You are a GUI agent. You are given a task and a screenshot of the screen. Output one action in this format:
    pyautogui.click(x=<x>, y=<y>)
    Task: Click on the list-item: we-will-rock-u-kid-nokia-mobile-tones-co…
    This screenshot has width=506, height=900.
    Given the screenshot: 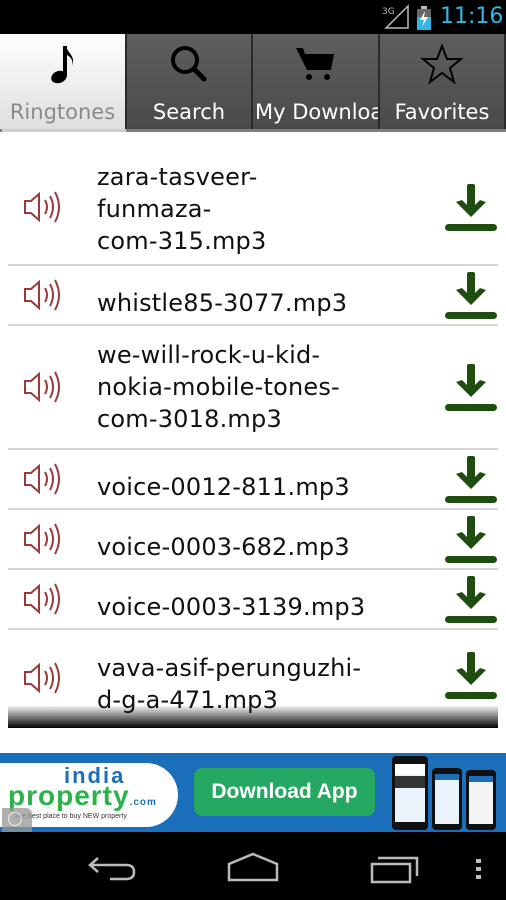 What is the action you would take?
    pyautogui.click(x=253, y=388)
    